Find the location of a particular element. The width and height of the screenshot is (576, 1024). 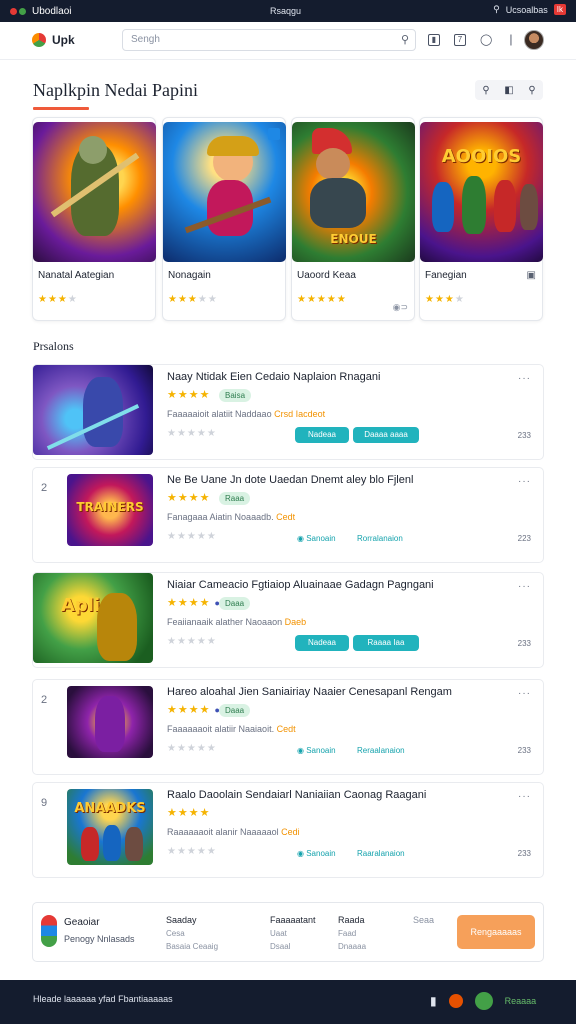

game-art: AOOIOS is located at coordinates (481, 192).